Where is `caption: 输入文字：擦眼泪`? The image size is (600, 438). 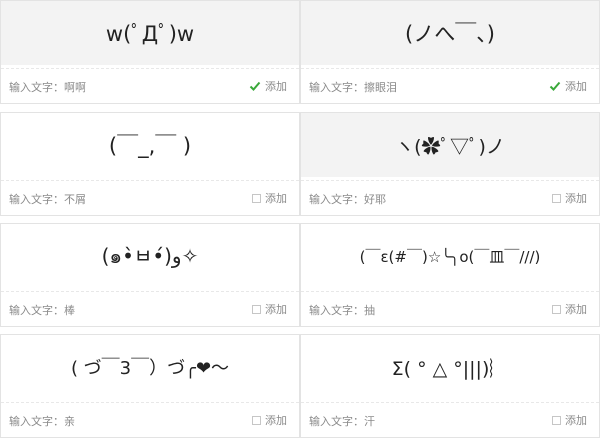 caption: 输入文字：擦眼泪 is located at coordinates (353, 87).